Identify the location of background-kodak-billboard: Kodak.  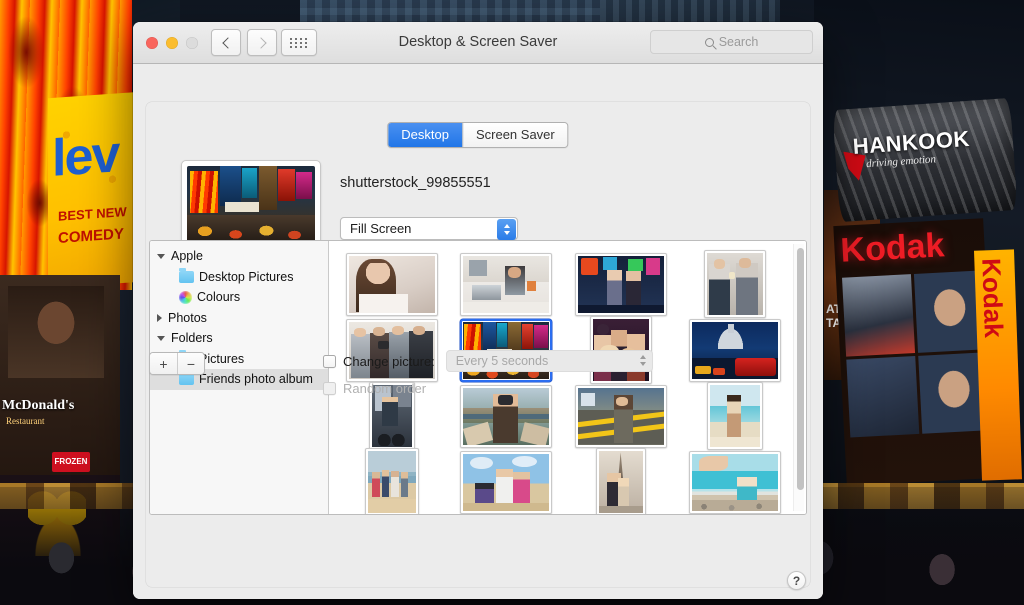
(915, 352).